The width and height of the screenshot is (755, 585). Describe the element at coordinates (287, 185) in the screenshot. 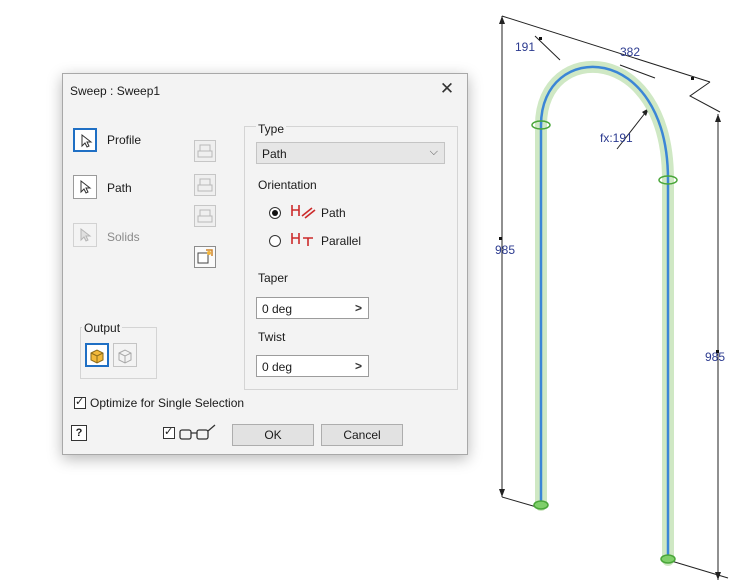

I see `orientation-label: Orientation` at that location.